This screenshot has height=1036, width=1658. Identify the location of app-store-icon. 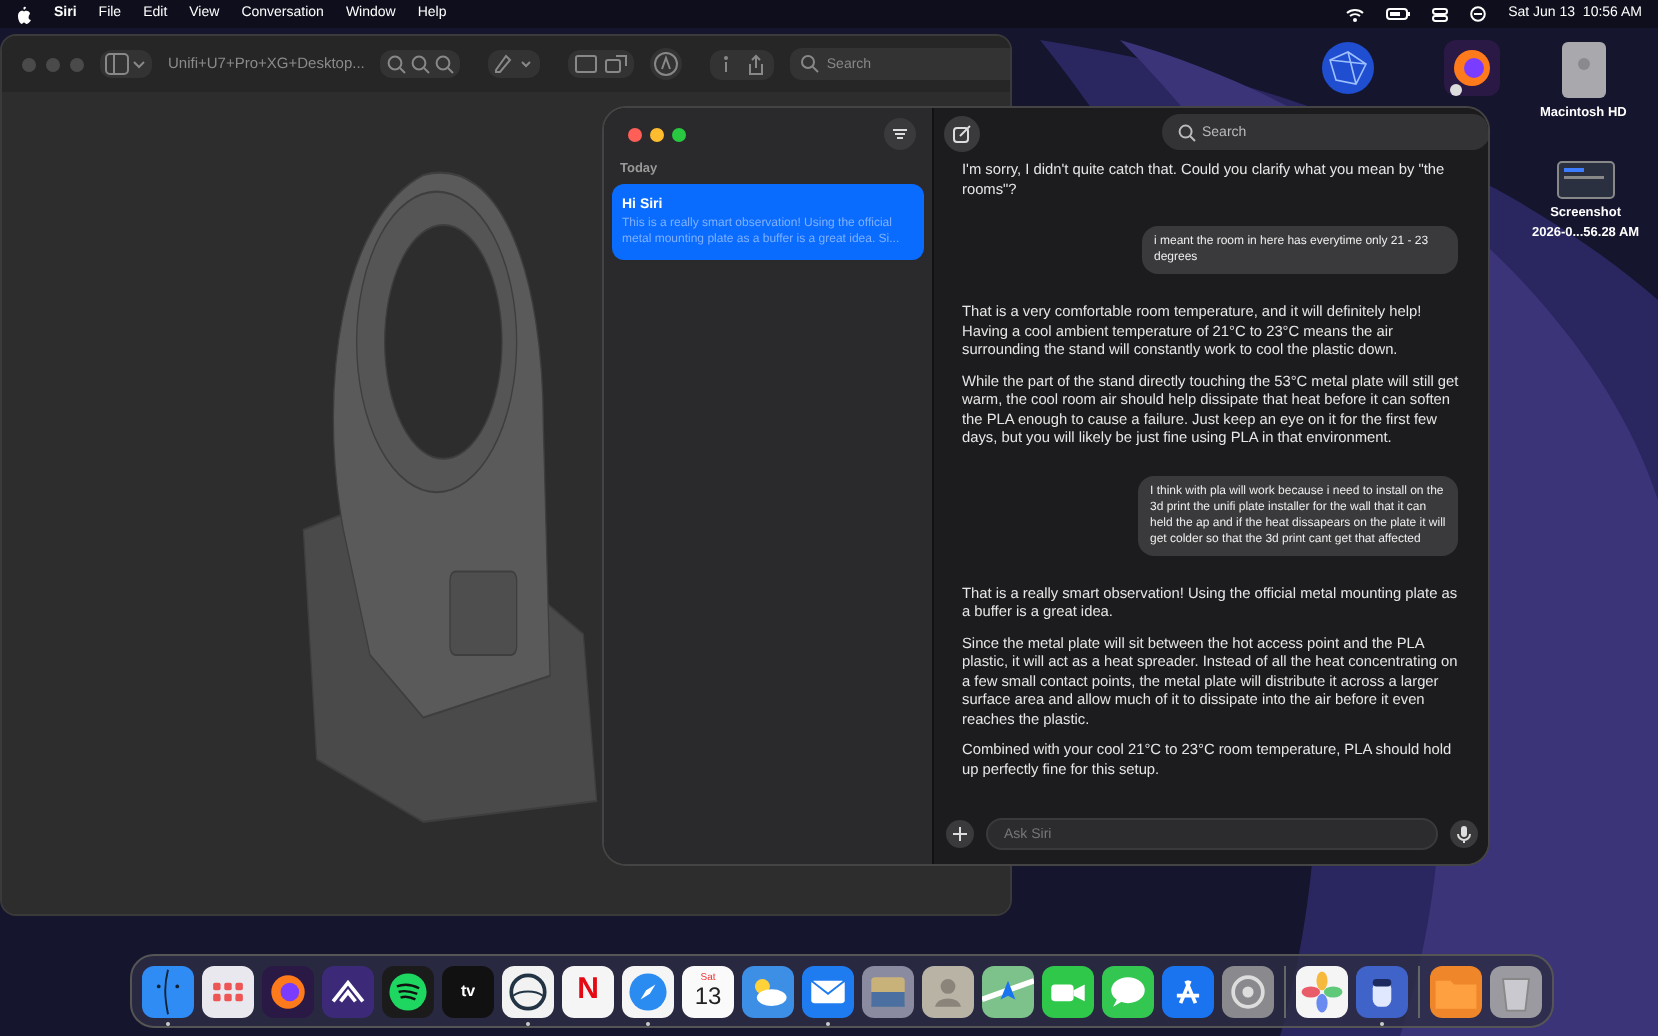
(1188, 991).